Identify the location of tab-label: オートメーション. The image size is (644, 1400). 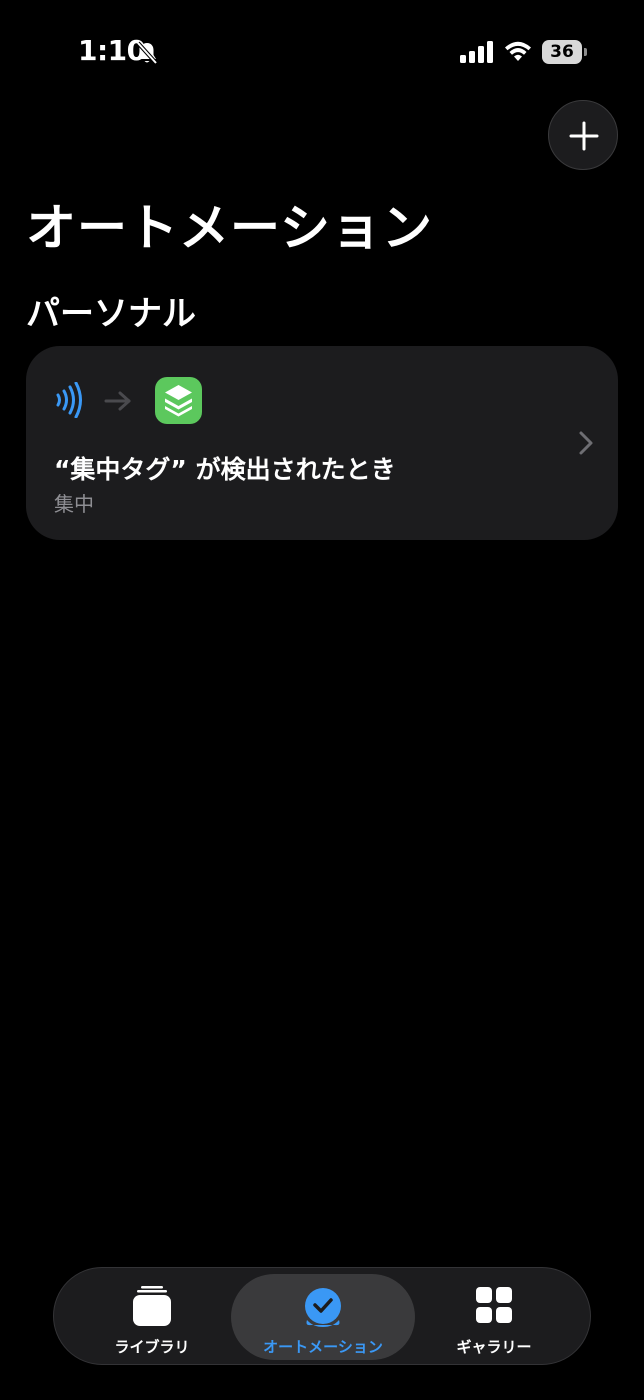
(323, 1347).